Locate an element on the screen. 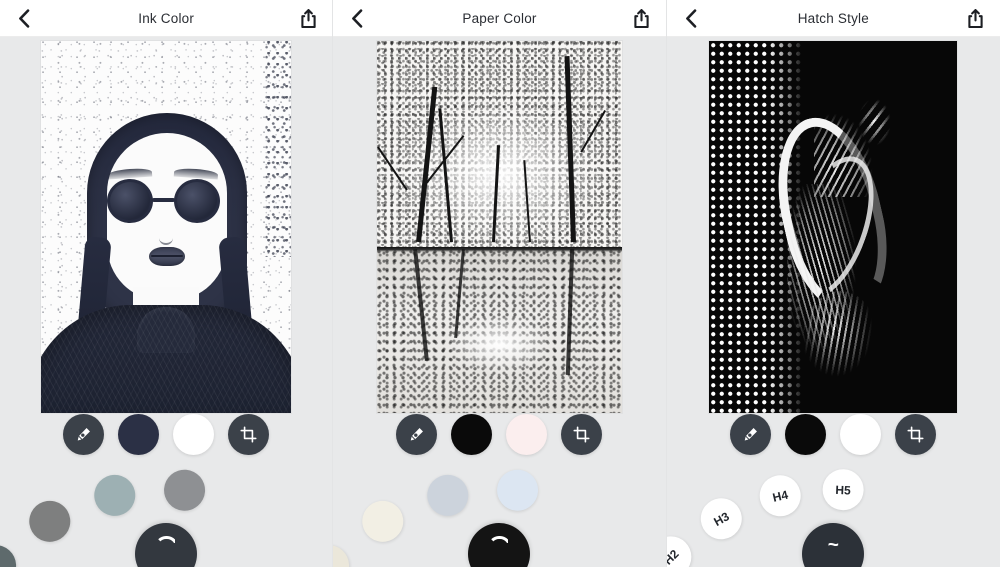 This screenshot has height=567, width=1000. nav-bar: Hatch Style is located at coordinates (833, 18).